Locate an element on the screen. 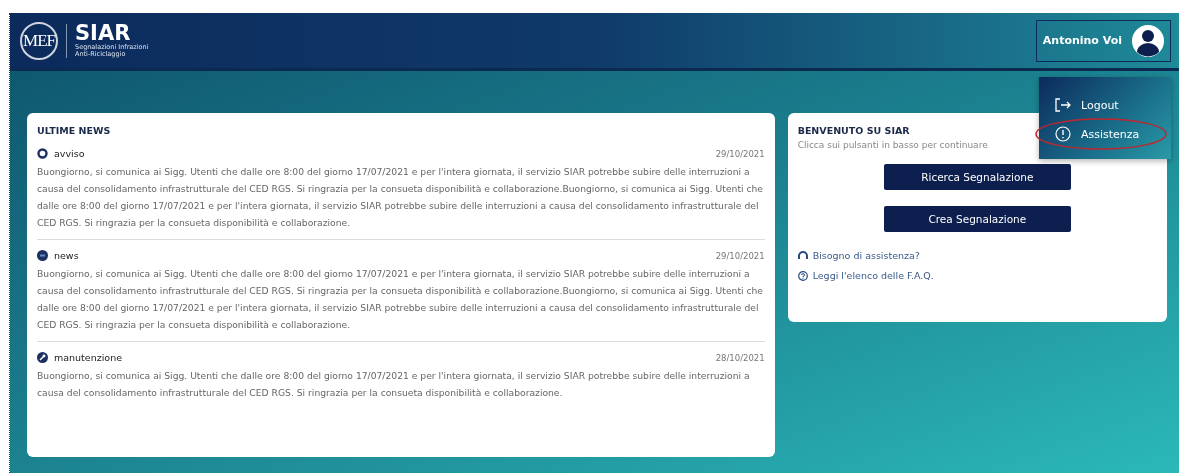 This screenshot has height=473, width=1187. help-link: Bisogno di assistenza? is located at coordinates (866, 255).